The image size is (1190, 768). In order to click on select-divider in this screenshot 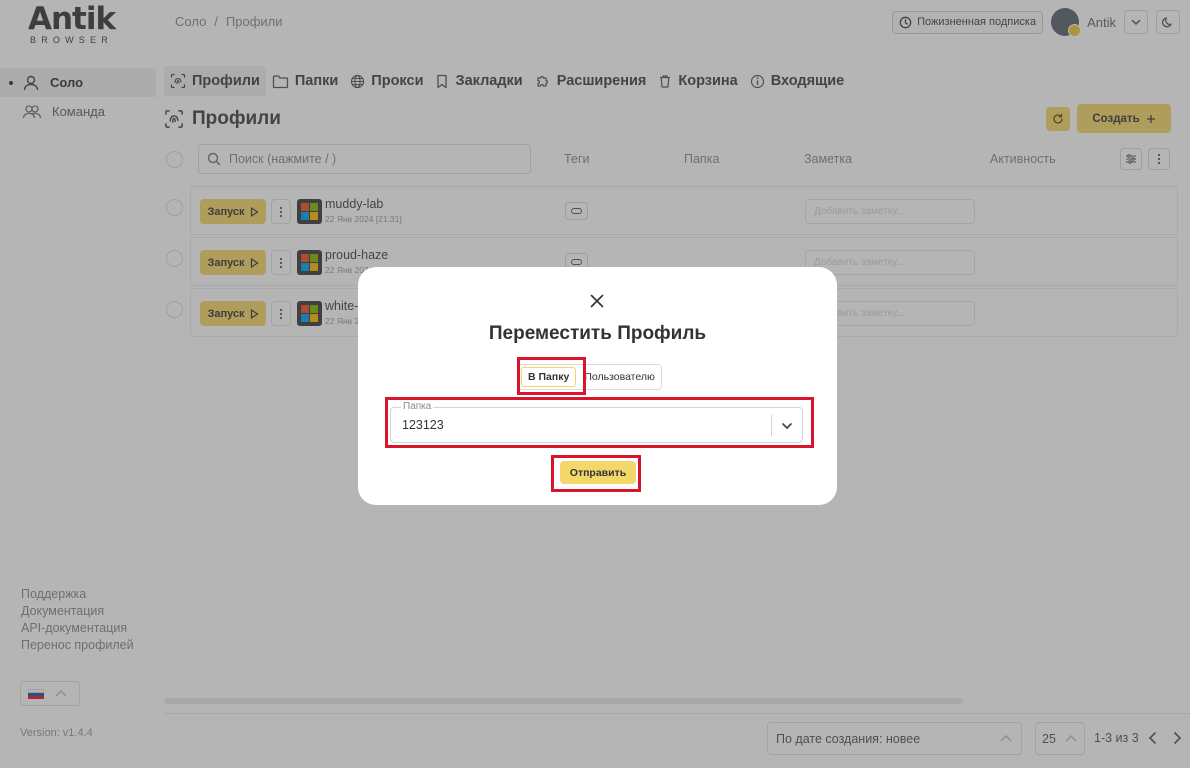, I will do `click(771, 425)`.